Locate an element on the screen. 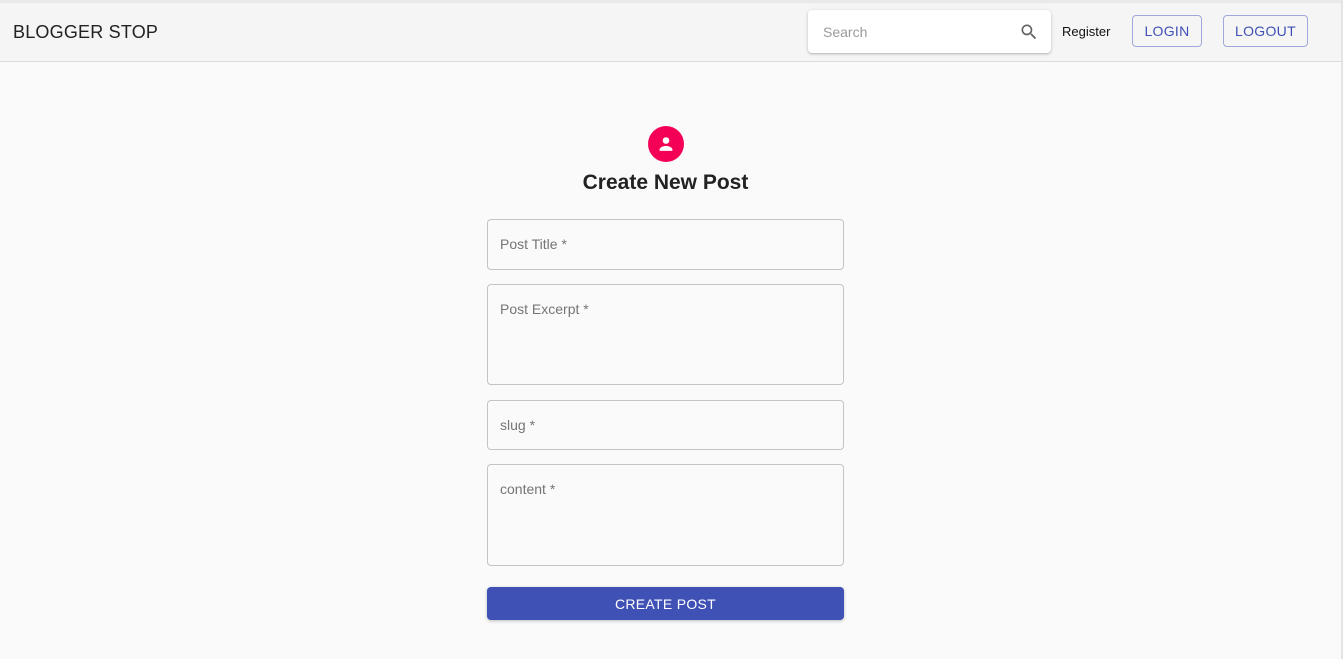 The image size is (1343, 659). person-icon is located at coordinates (666, 144).